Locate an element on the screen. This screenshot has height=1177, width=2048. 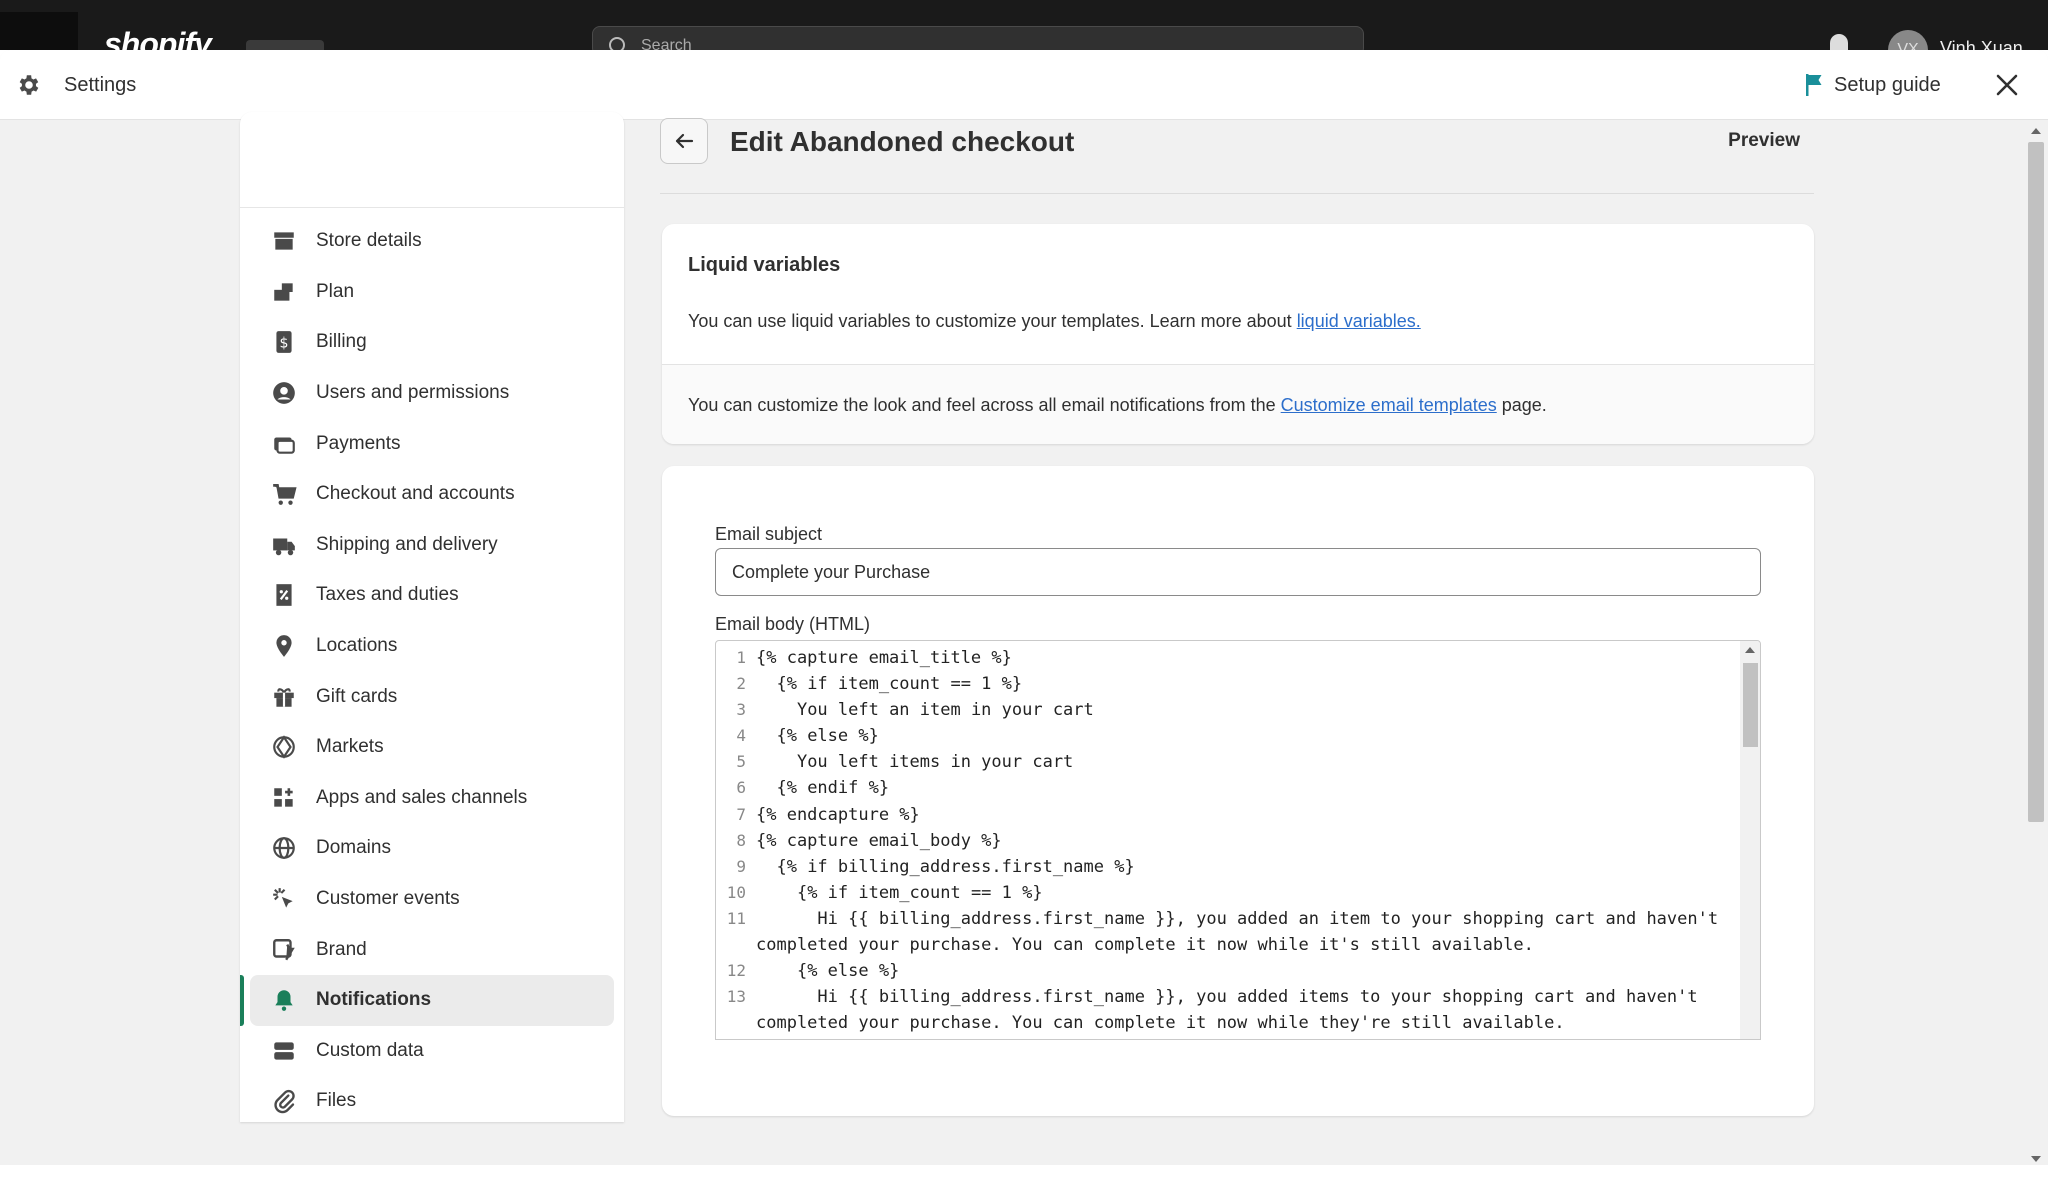
code-line: 14 {% endif %} is located at coordinates (1226, 1037).